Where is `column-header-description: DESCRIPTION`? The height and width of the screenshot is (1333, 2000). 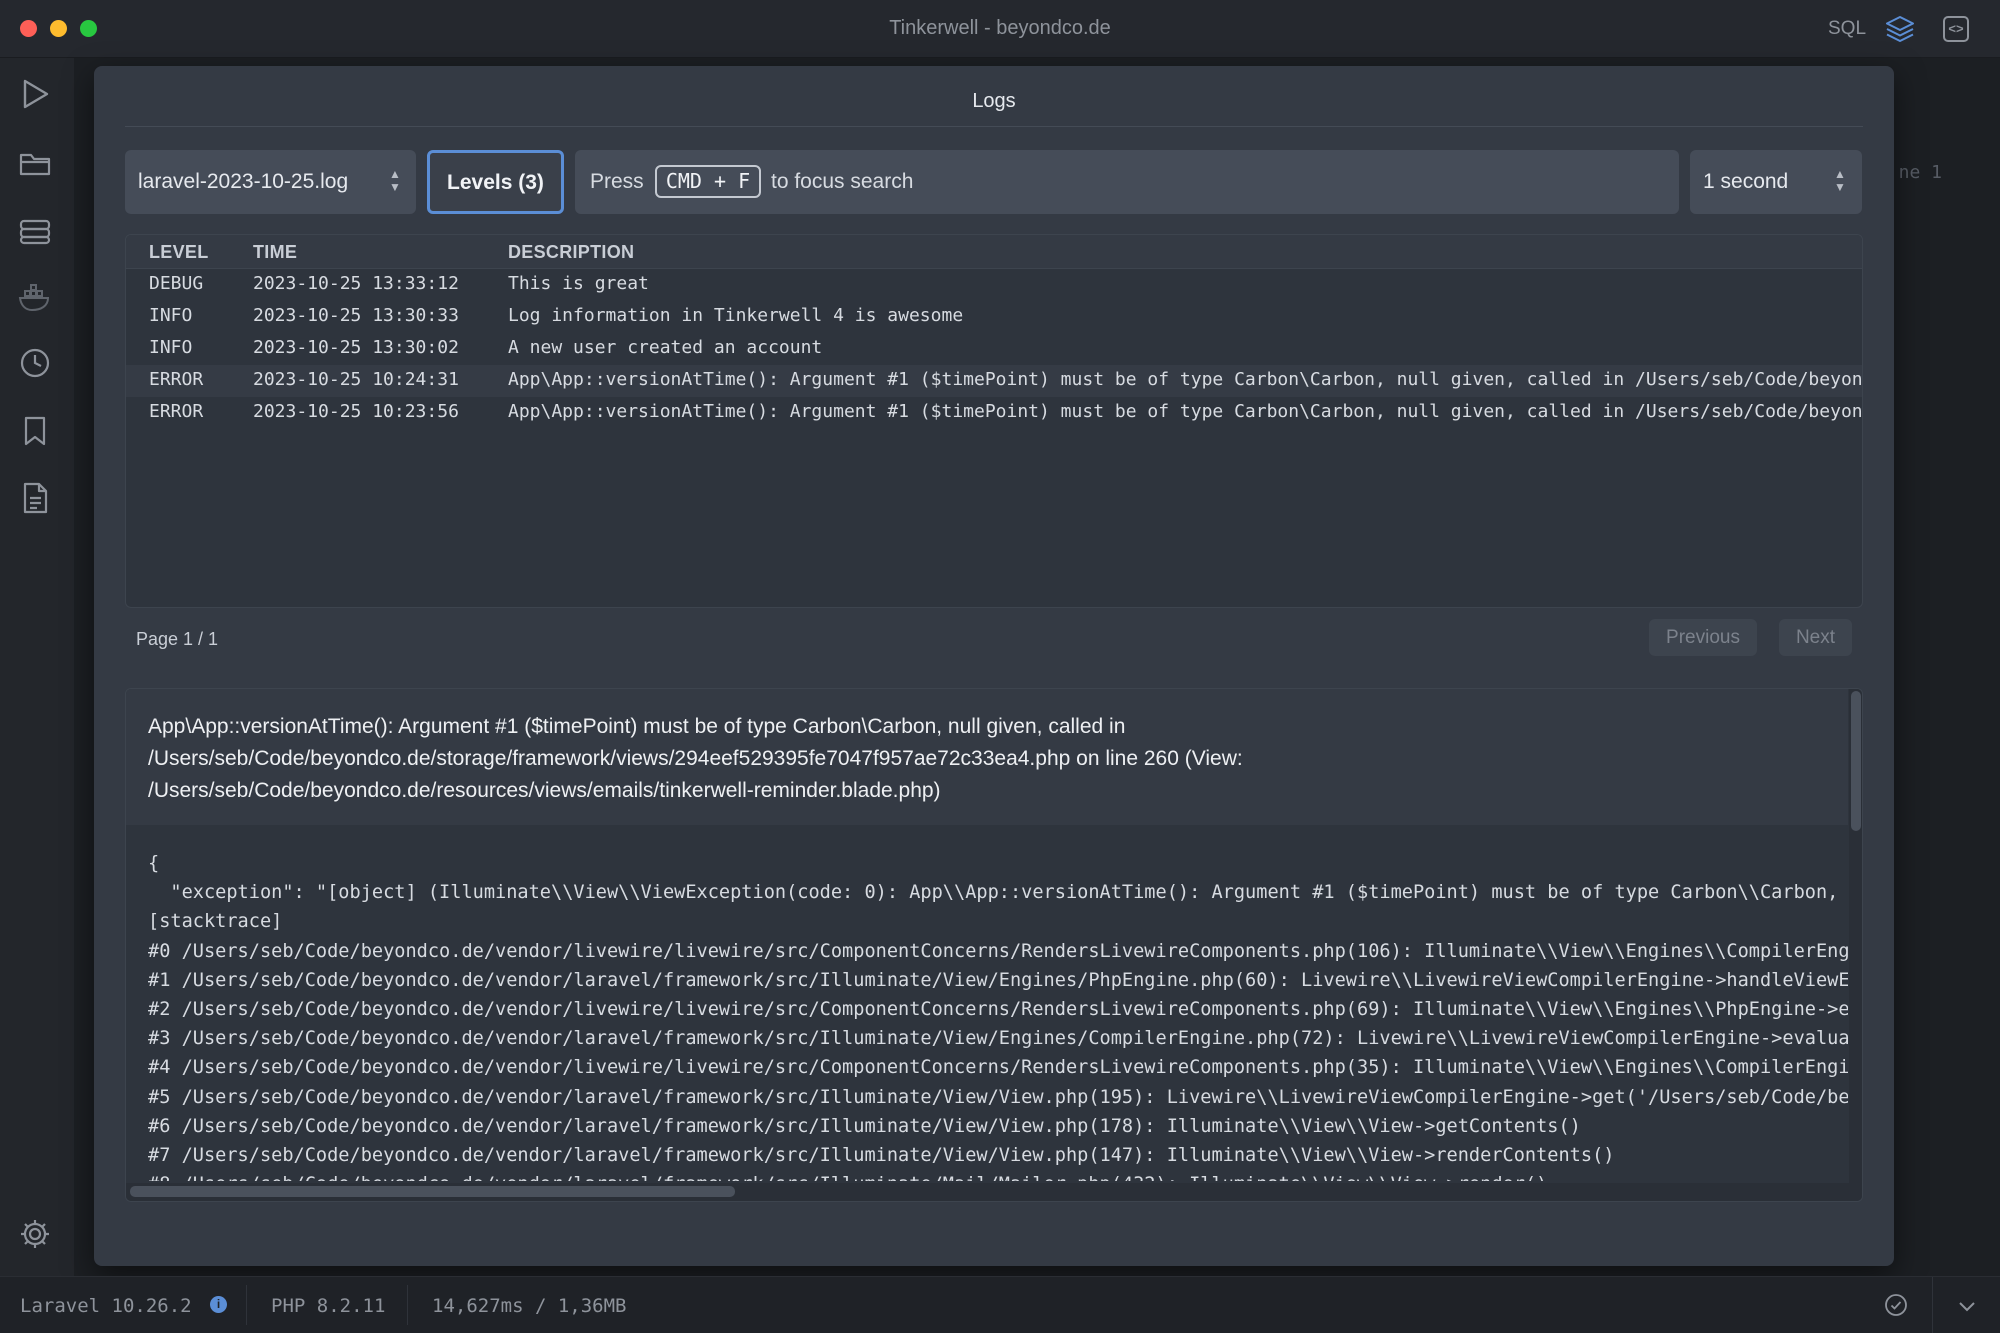 column-header-description: DESCRIPTION is located at coordinates (571, 252).